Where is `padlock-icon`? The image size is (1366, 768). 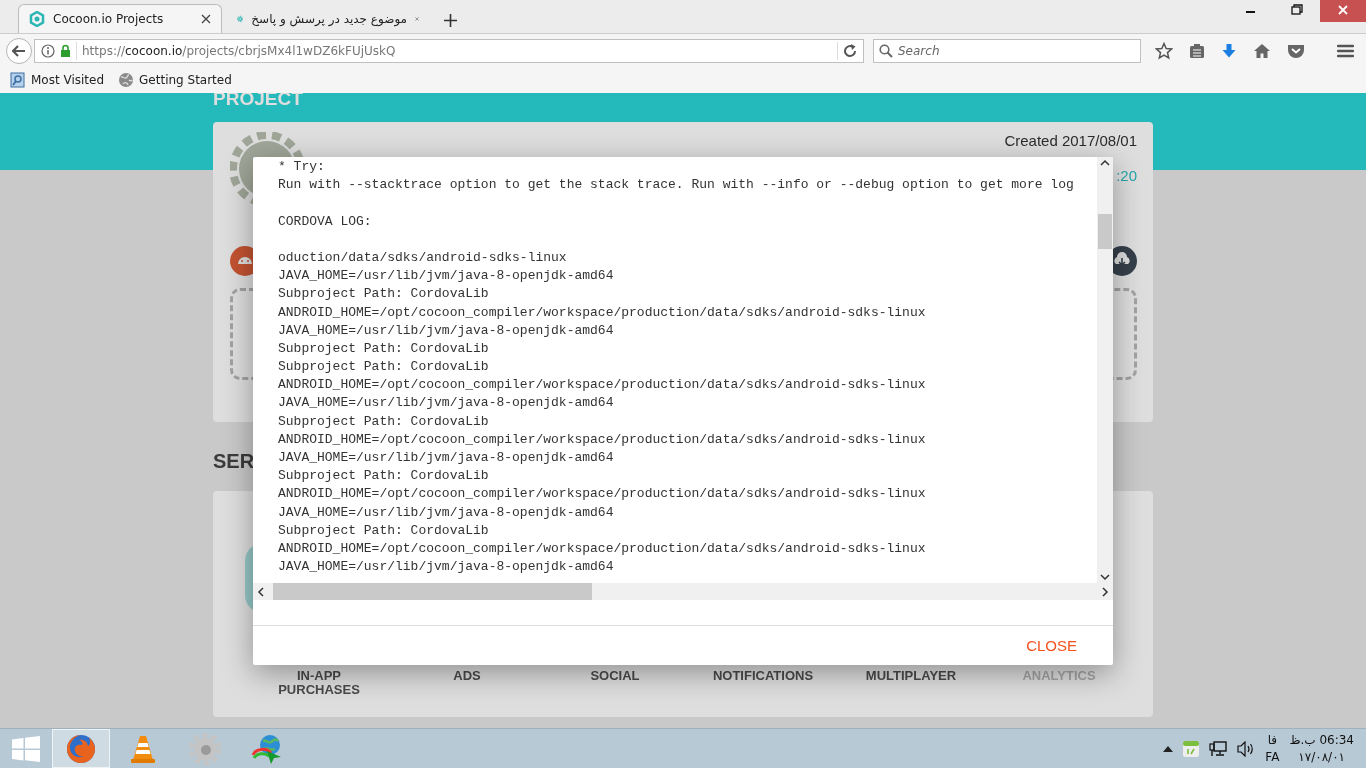 padlock-icon is located at coordinates (65, 50).